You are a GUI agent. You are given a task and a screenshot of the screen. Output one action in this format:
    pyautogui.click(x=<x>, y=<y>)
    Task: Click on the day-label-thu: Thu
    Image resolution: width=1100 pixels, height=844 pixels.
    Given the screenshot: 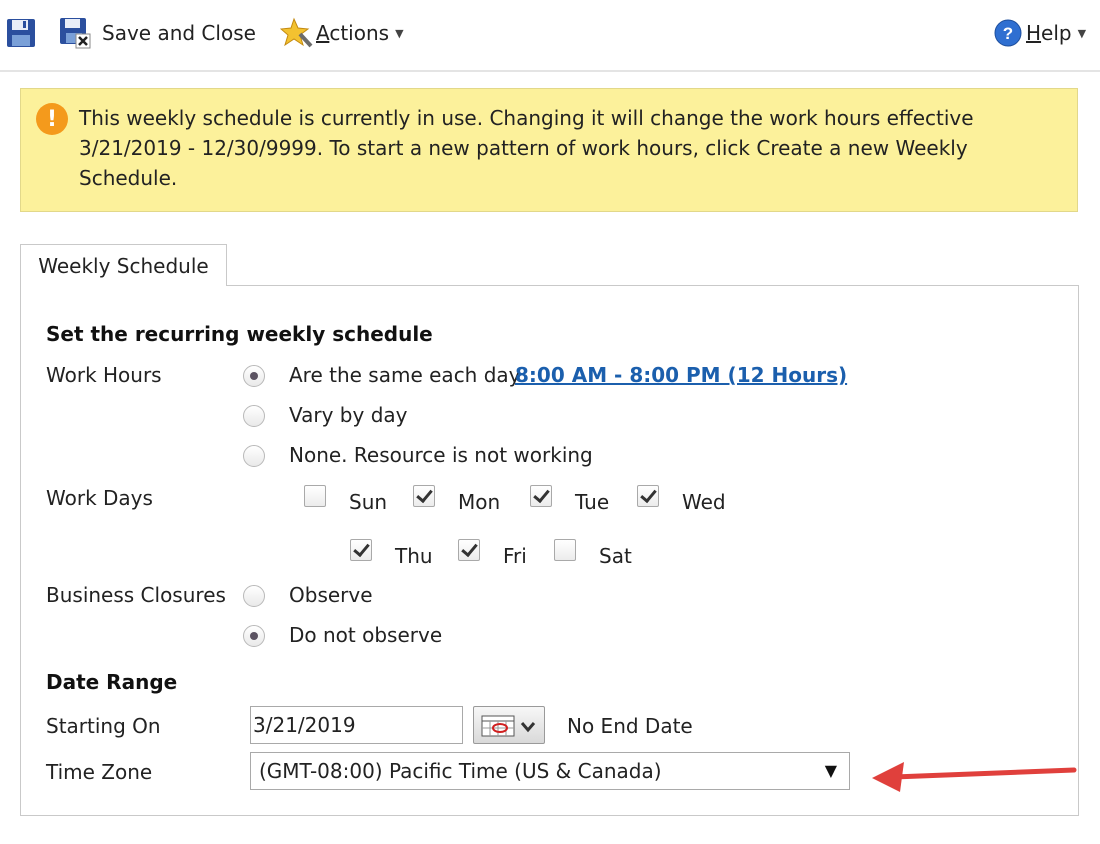 What is the action you would take?
    pyautogui.click(x=414, y=556)
    